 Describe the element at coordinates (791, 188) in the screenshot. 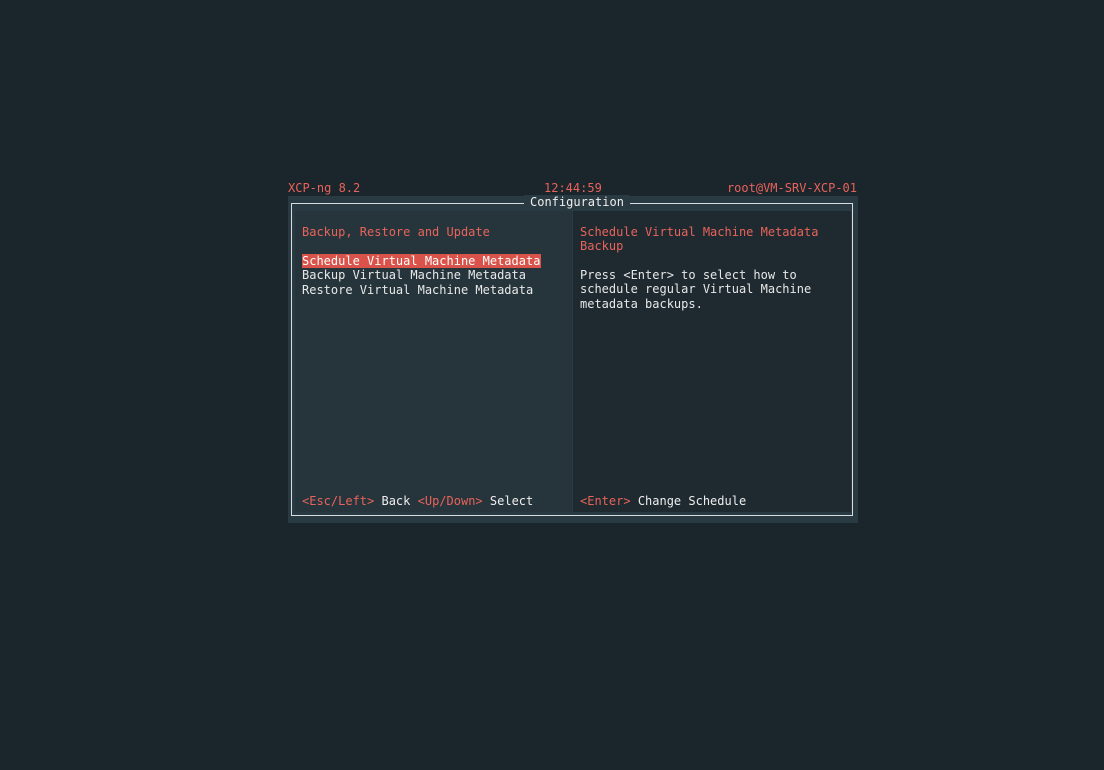

I see `host-login: root@VM-SRV-XCP-01` at that location.